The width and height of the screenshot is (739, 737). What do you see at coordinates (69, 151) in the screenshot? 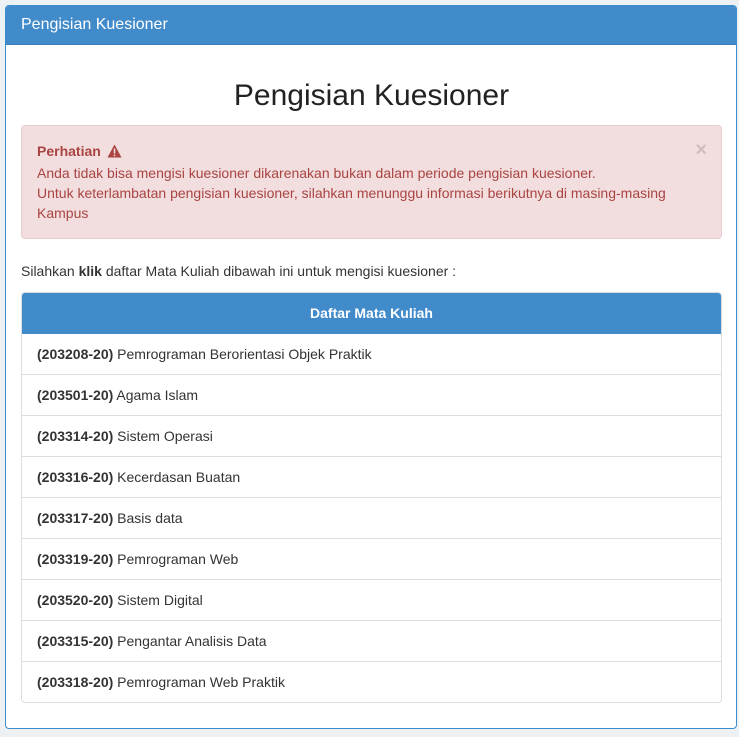
I see `alert-title: Perhatian` at bounding box center [69, 151].